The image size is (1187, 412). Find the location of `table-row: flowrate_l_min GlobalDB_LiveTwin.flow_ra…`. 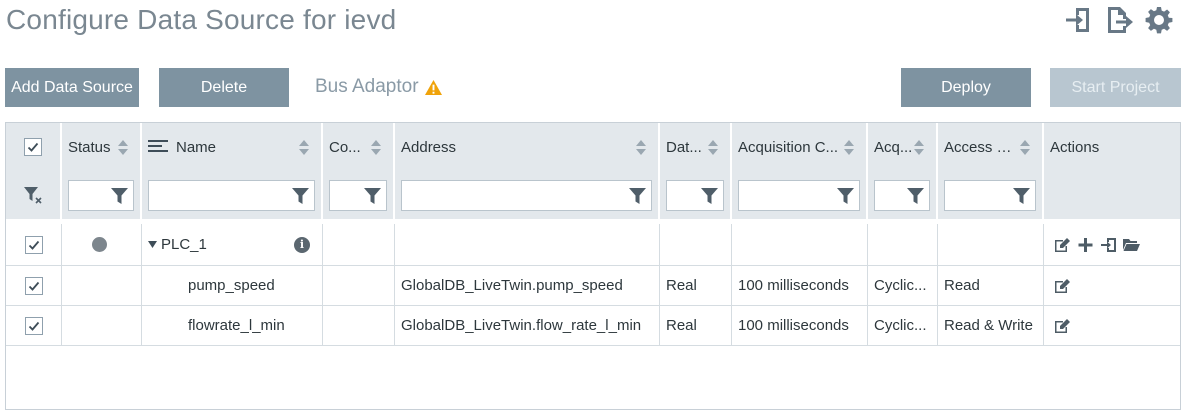

table-row: flowrate_l_min GlobalDB_LiveTwin.flow_ra… is located at coordinates (593, 326).